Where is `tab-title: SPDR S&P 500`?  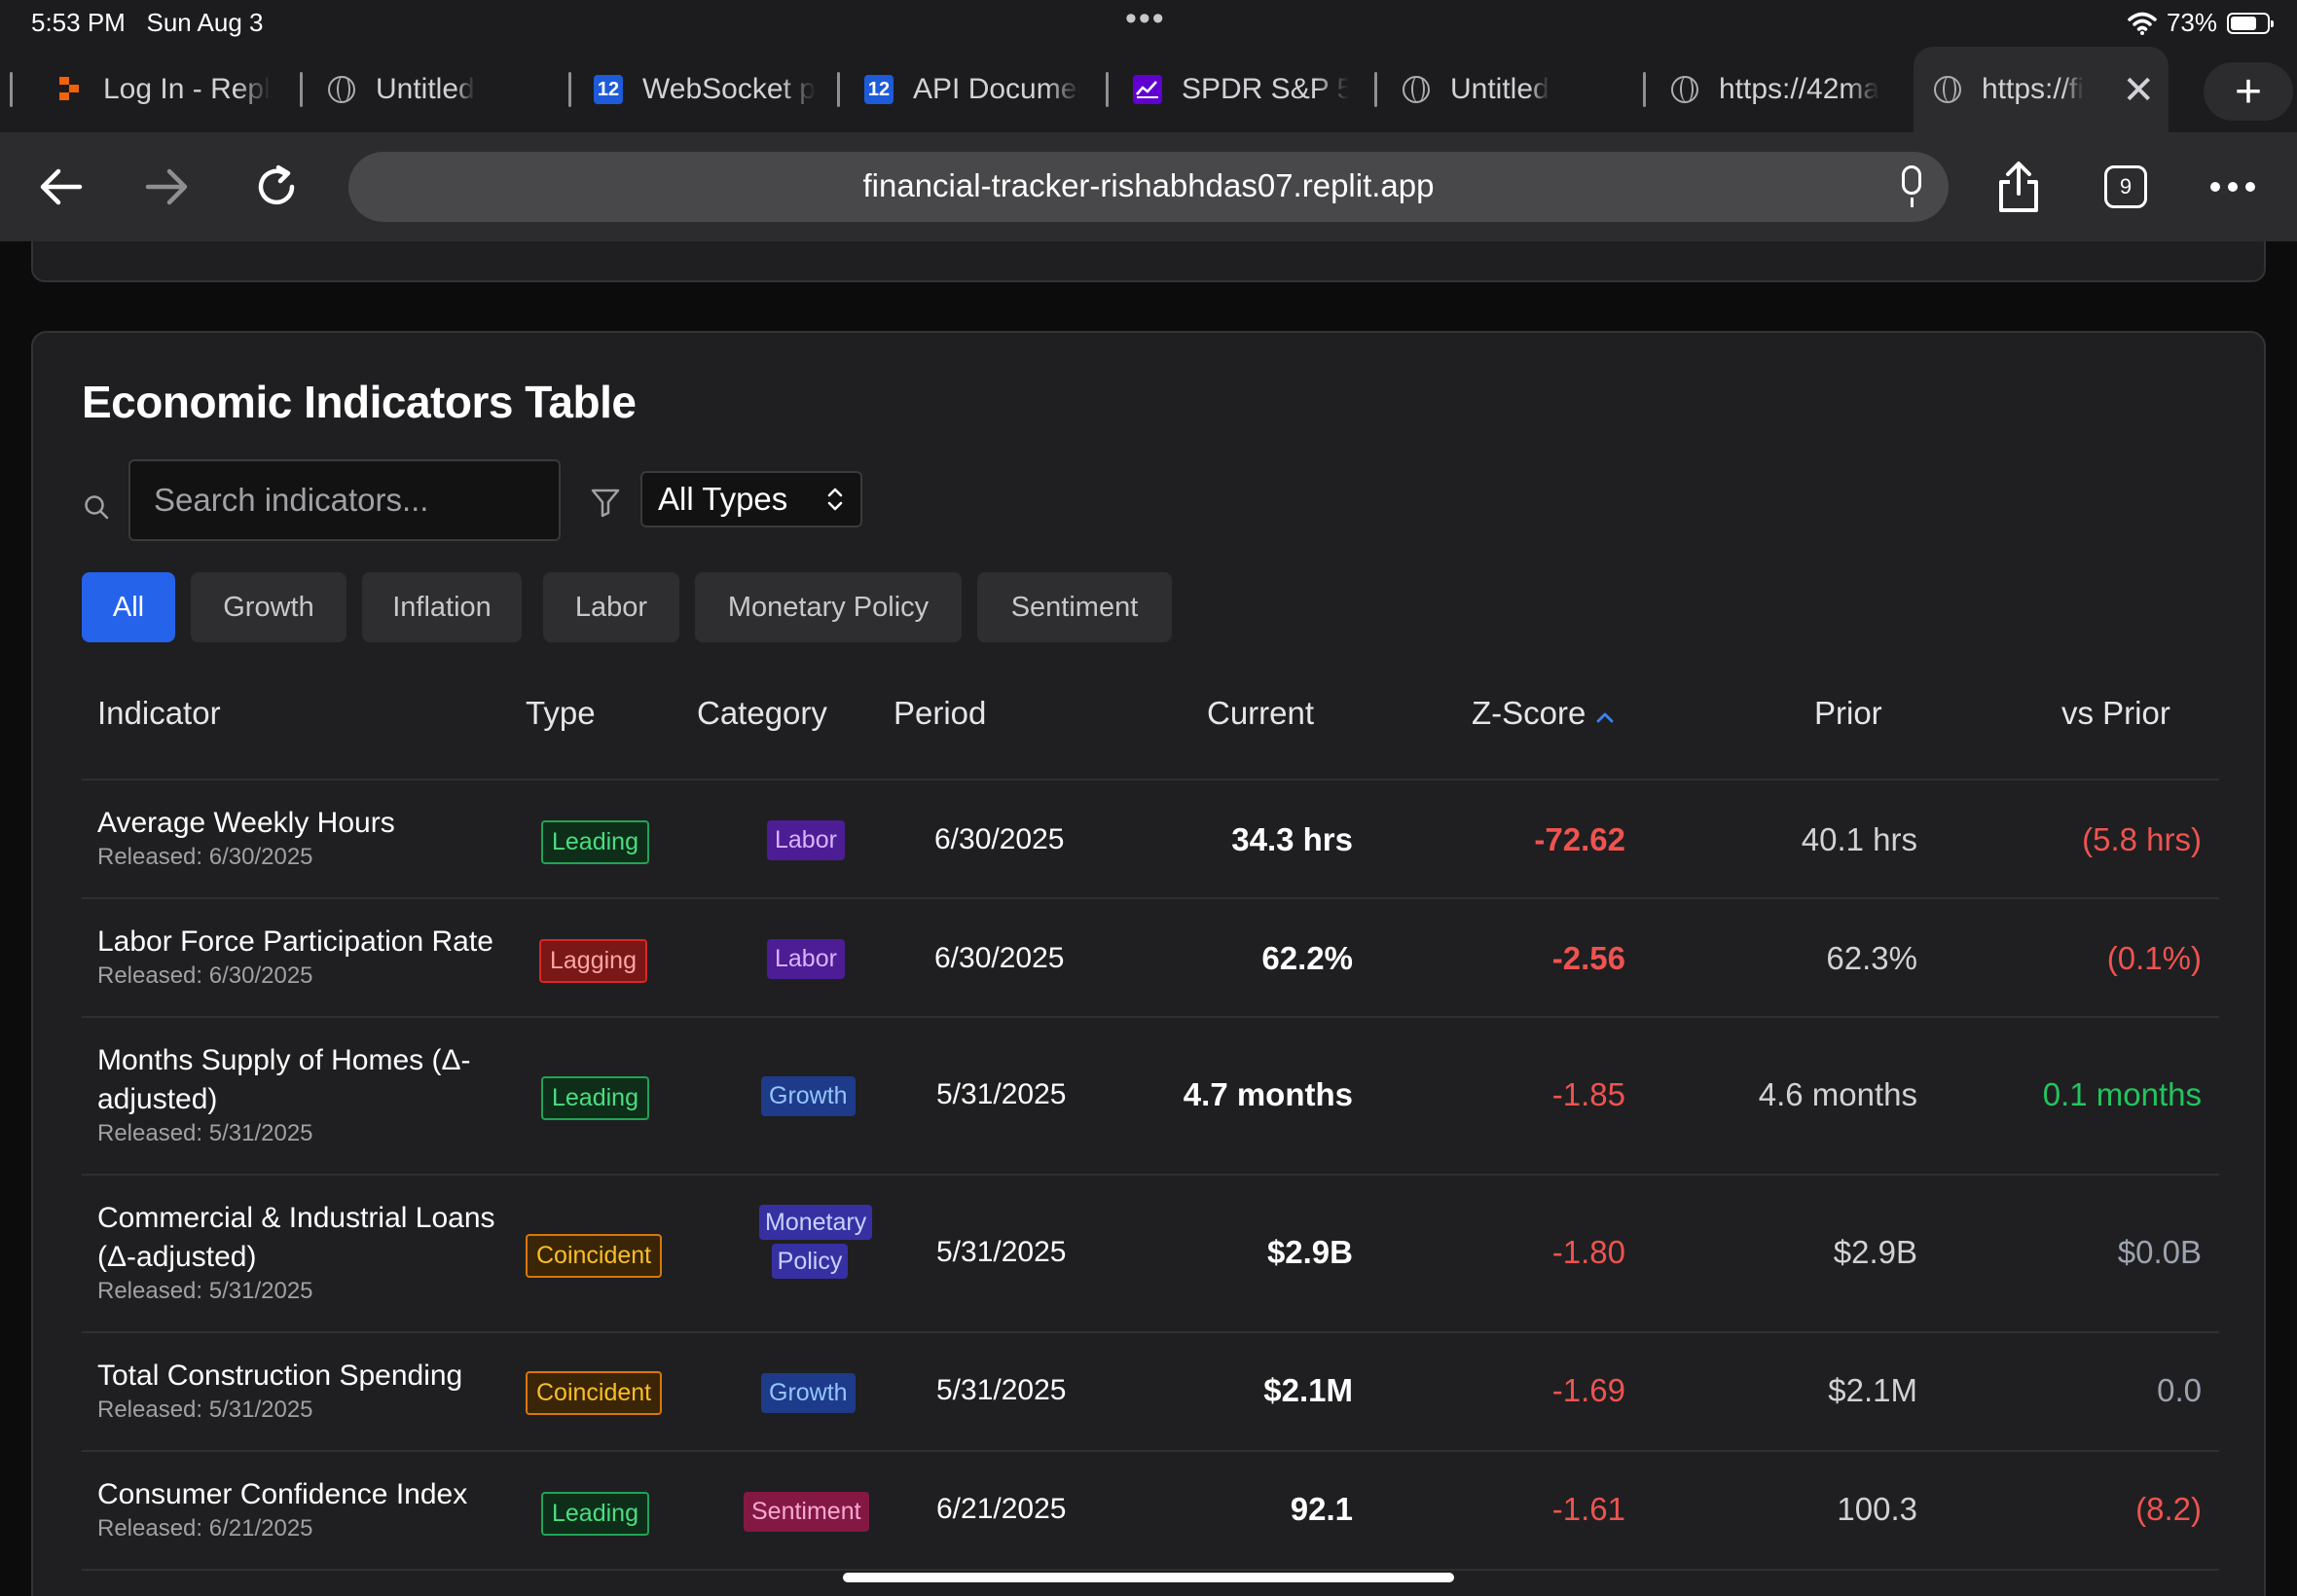
tab-title: SPDR S&P 500 is located at coordinates (1265, 89).